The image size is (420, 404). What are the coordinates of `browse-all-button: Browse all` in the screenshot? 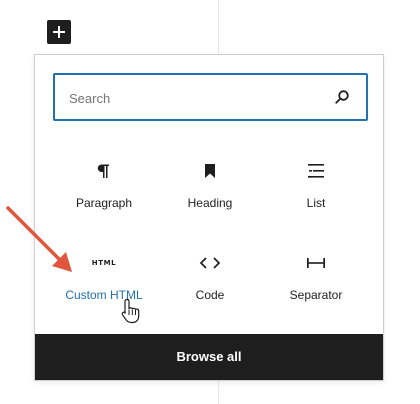 It's located at (209, 357).